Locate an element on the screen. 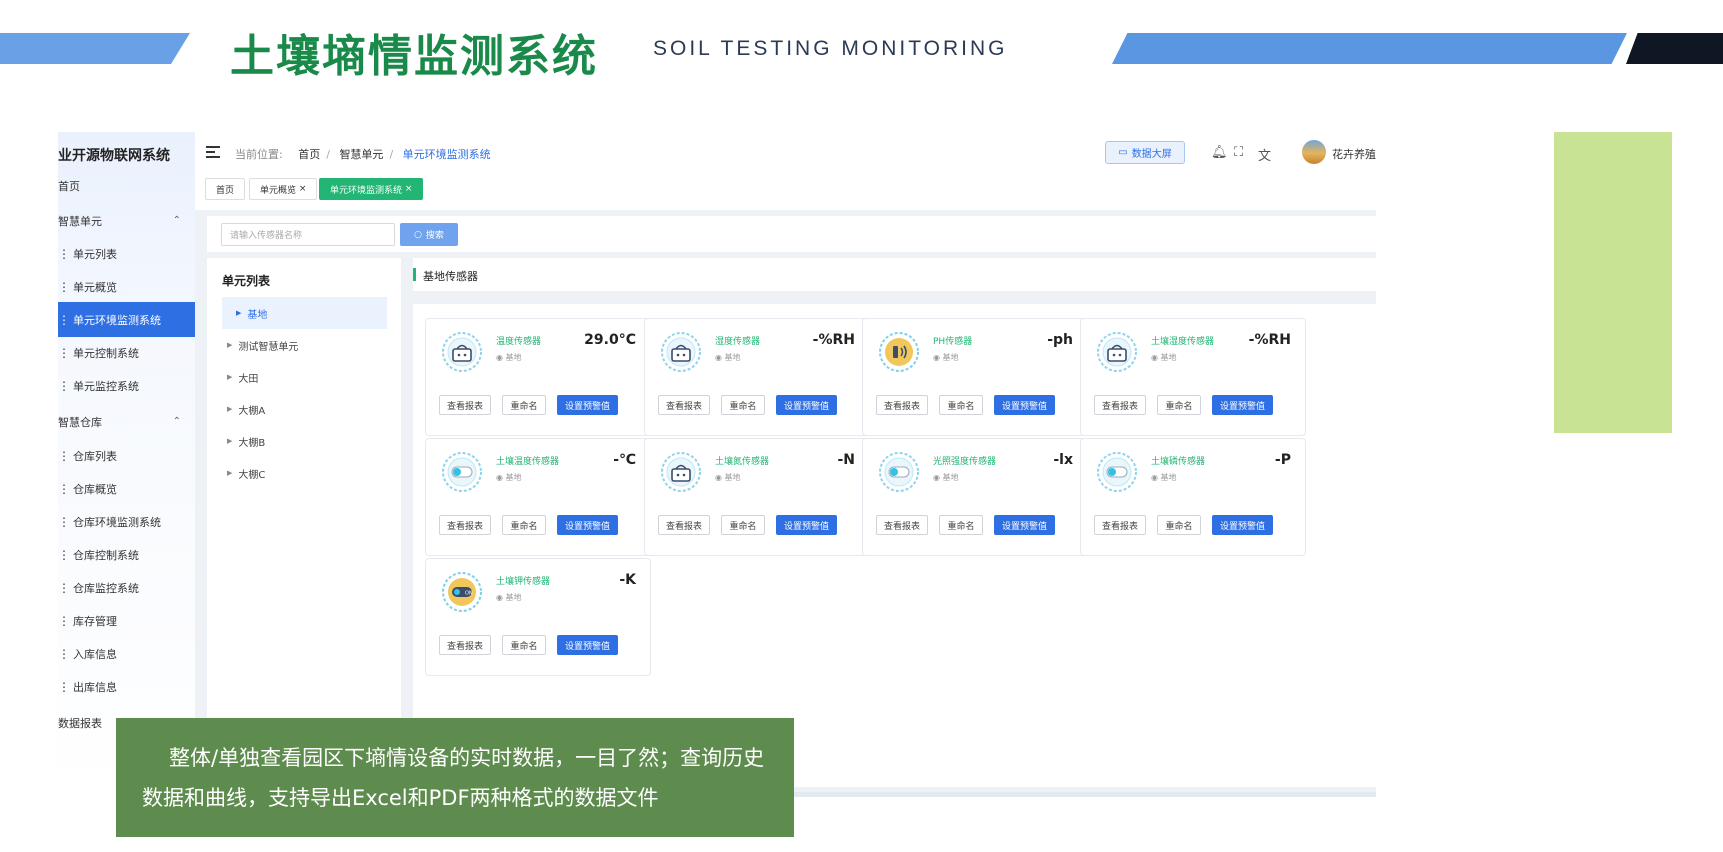 The height and width of the screenshot is (852, 1723). search-button-label: 搜索 is located at coordinates (434, 236).